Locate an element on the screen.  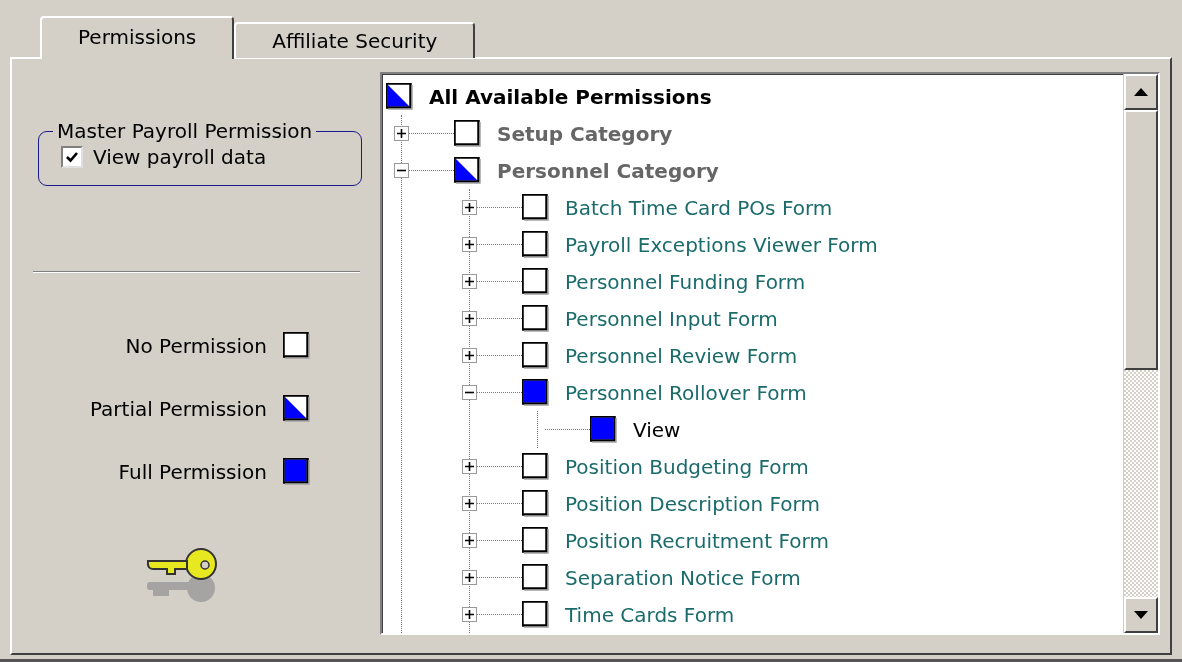
legend-label: No Permission is located at coordinates (196, 345).